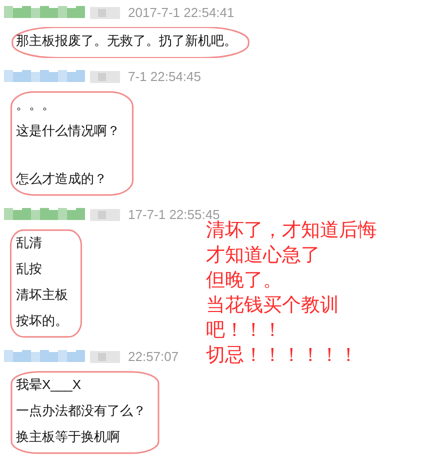  I want to click on message-text: 。。。, so click(35, 105).